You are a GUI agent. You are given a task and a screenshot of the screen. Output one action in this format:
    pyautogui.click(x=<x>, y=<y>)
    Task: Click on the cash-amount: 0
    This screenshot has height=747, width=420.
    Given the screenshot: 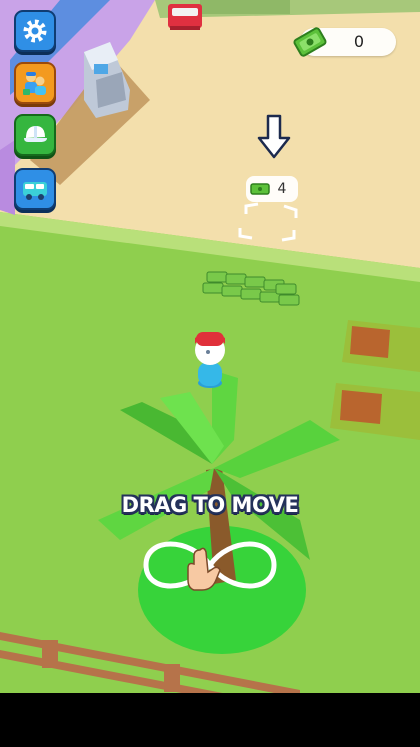 What is the action you would take?
    pyautogui.click(x=359, y=41)
    